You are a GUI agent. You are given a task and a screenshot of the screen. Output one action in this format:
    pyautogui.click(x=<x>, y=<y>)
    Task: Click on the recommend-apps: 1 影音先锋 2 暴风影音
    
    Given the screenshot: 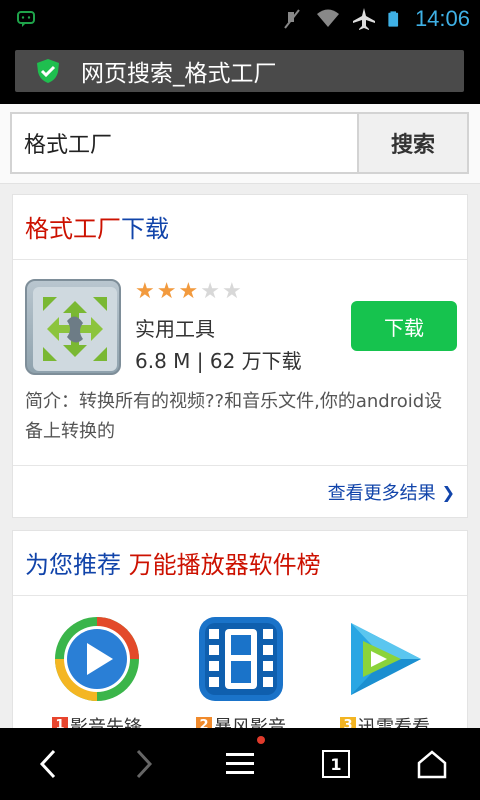 What is the action you would take?
    pyautogui.click(x=240, y=676)
    